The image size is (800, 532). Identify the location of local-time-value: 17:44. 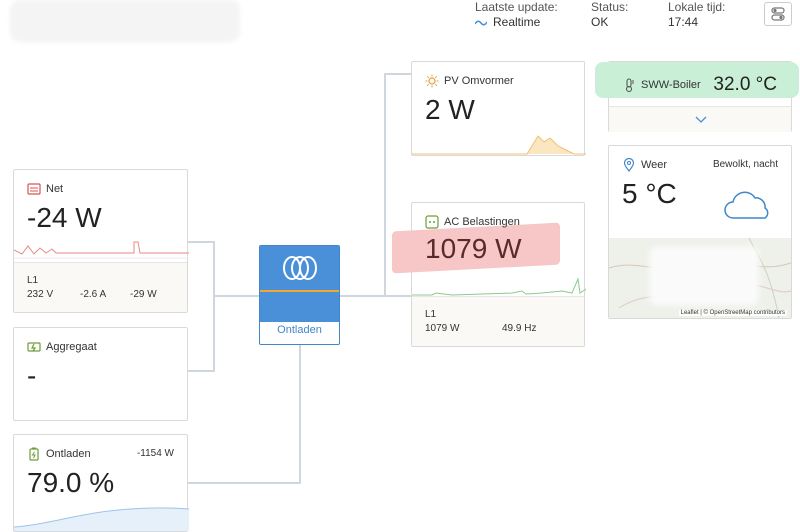
(683, 22).